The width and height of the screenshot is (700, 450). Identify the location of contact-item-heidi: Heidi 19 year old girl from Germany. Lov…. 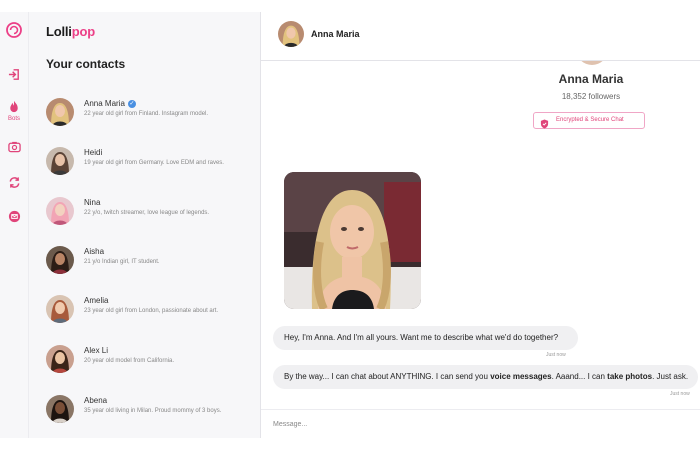
(150, 164).